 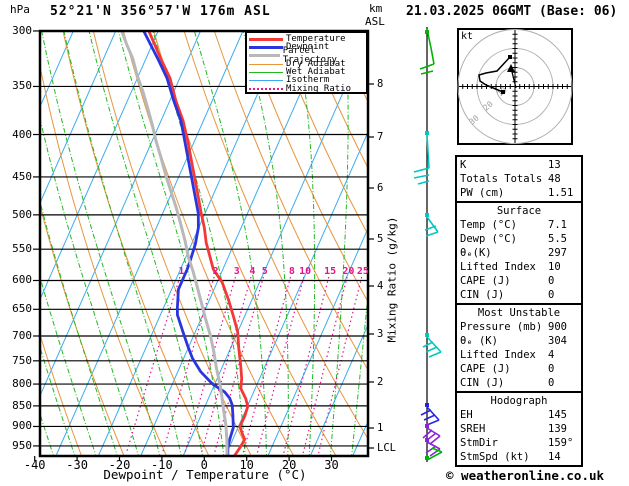 I want to click on stat-row: θₑ (K) 304, so click(x=519, y=341).